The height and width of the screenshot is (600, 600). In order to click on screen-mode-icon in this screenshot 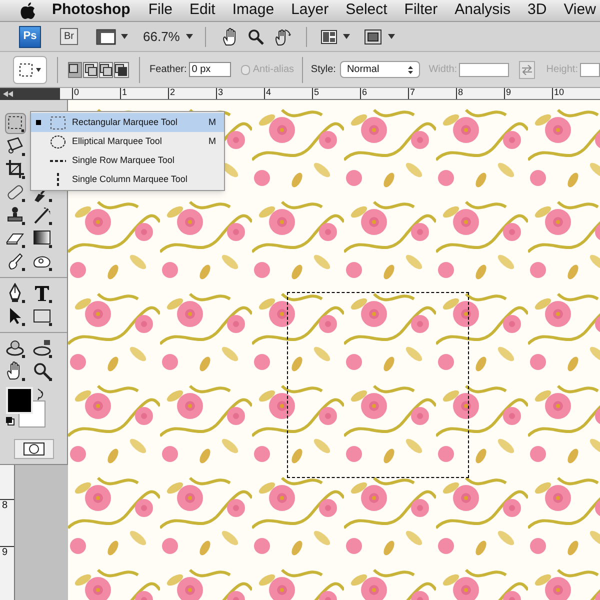, I will do `click(373, 36)`.